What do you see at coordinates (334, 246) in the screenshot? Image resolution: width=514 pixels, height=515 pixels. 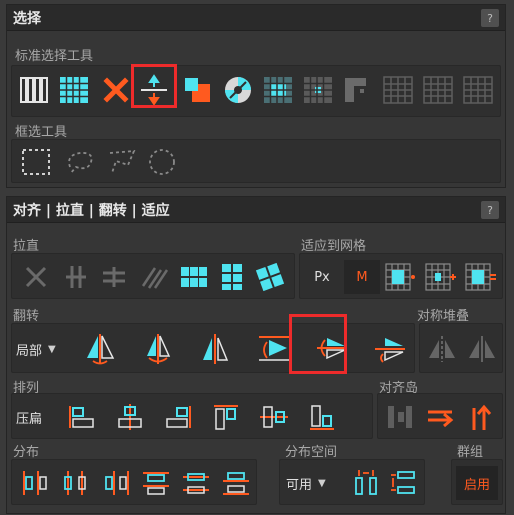 I see `fit-grid-label: 适应到网格` at bounding box center [334, 246].